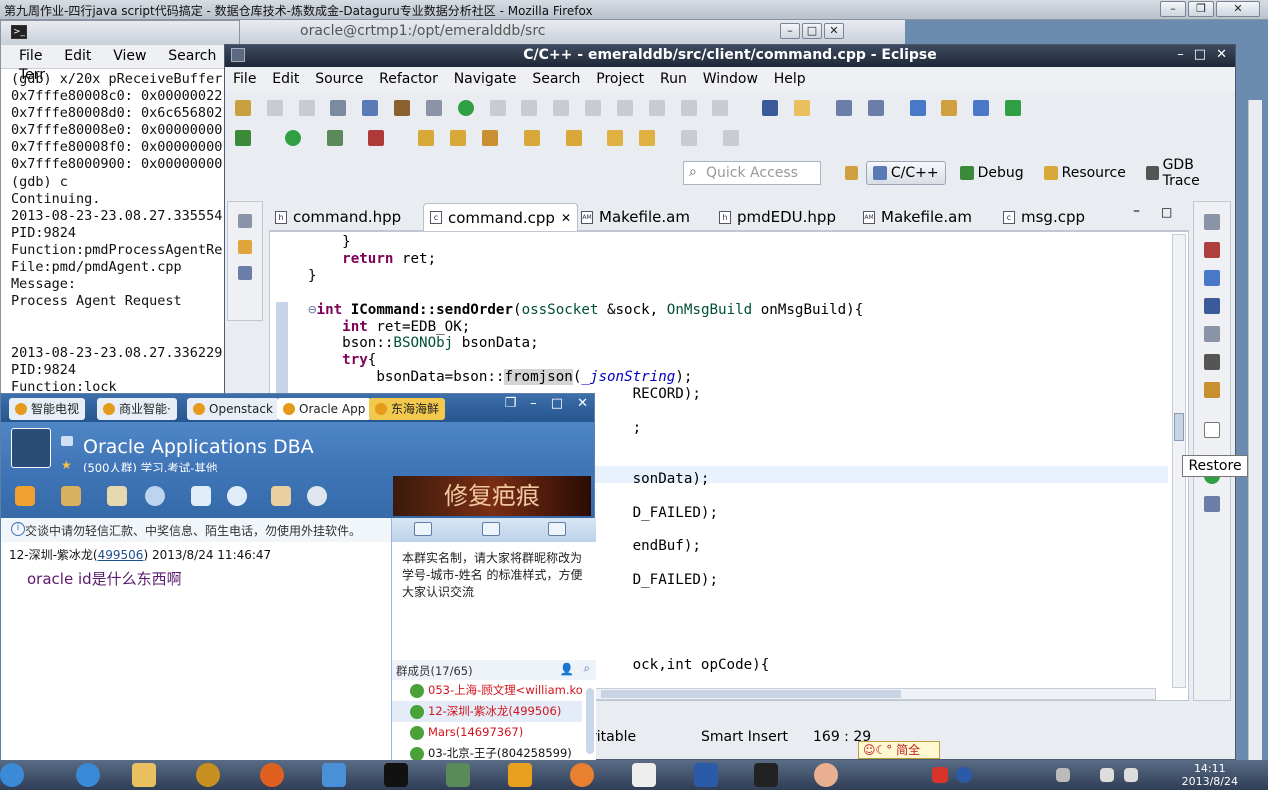  What do you see at coordinates (520, 775) in the screenshot?
I see `outlook-icon` at bounding box center [520, 775].